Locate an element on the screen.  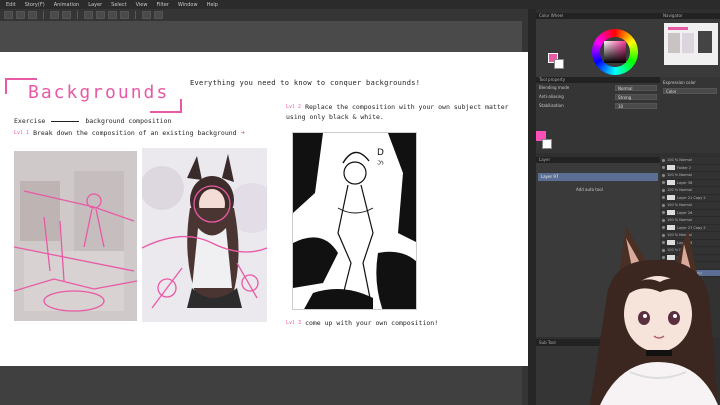
invert-selection-button is located at coordinates (124, 15).